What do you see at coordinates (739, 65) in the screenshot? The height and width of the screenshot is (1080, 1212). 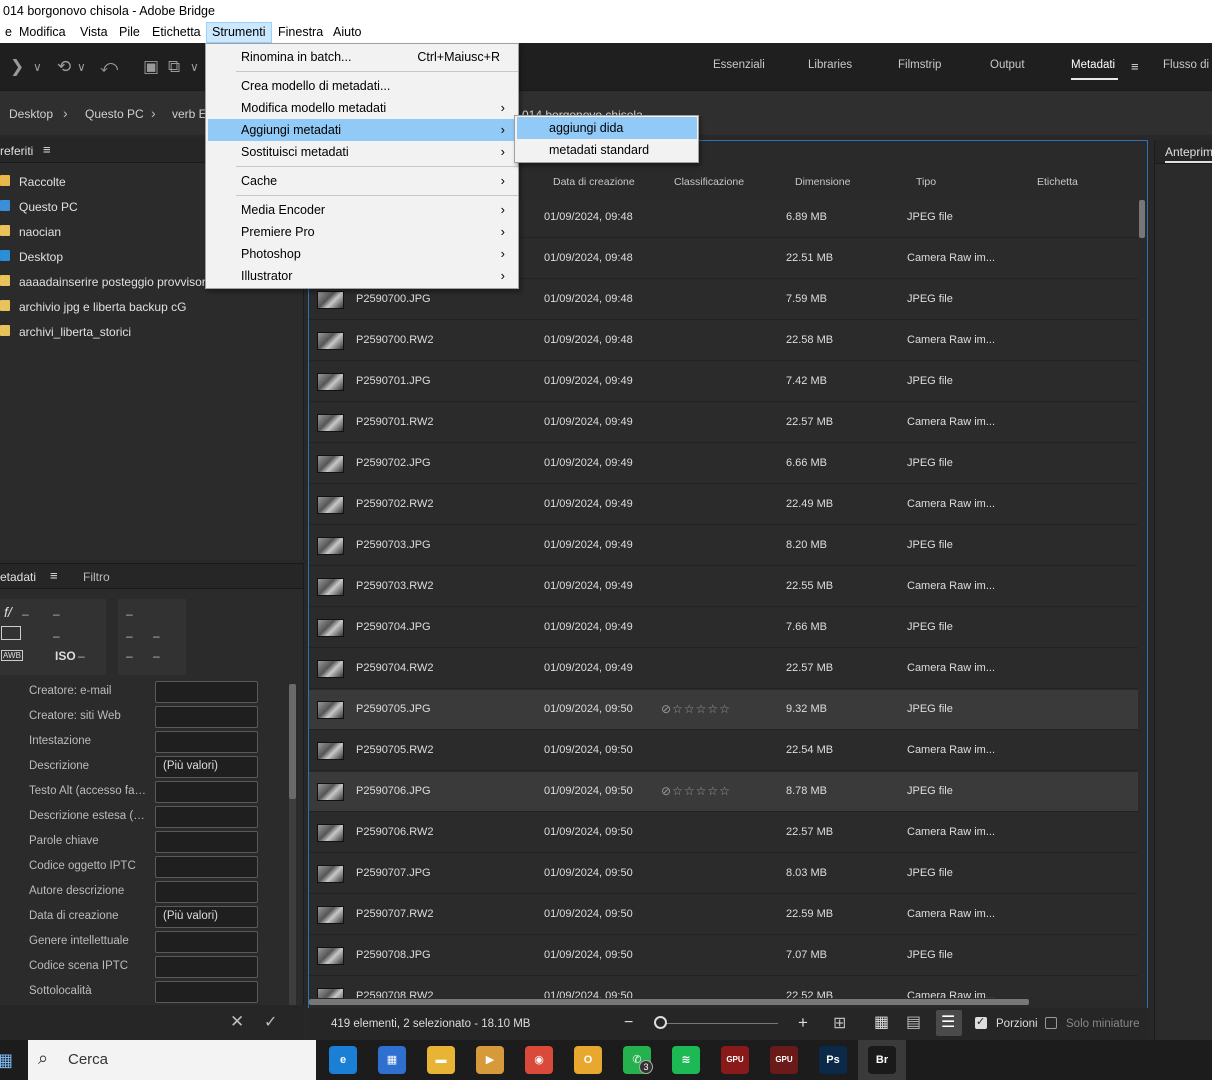 I see `workspace-tab-essenziali: Essenziali` at bounding box center [739, 65].